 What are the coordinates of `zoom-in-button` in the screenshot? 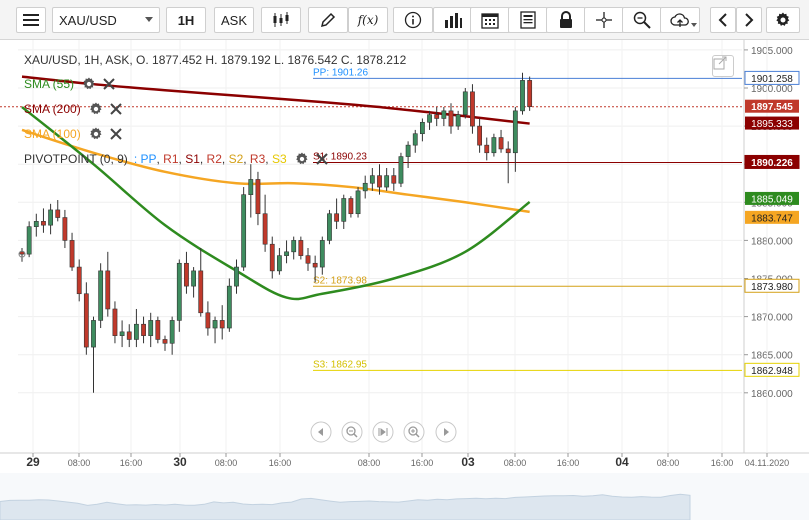 It's located at (414, 432).